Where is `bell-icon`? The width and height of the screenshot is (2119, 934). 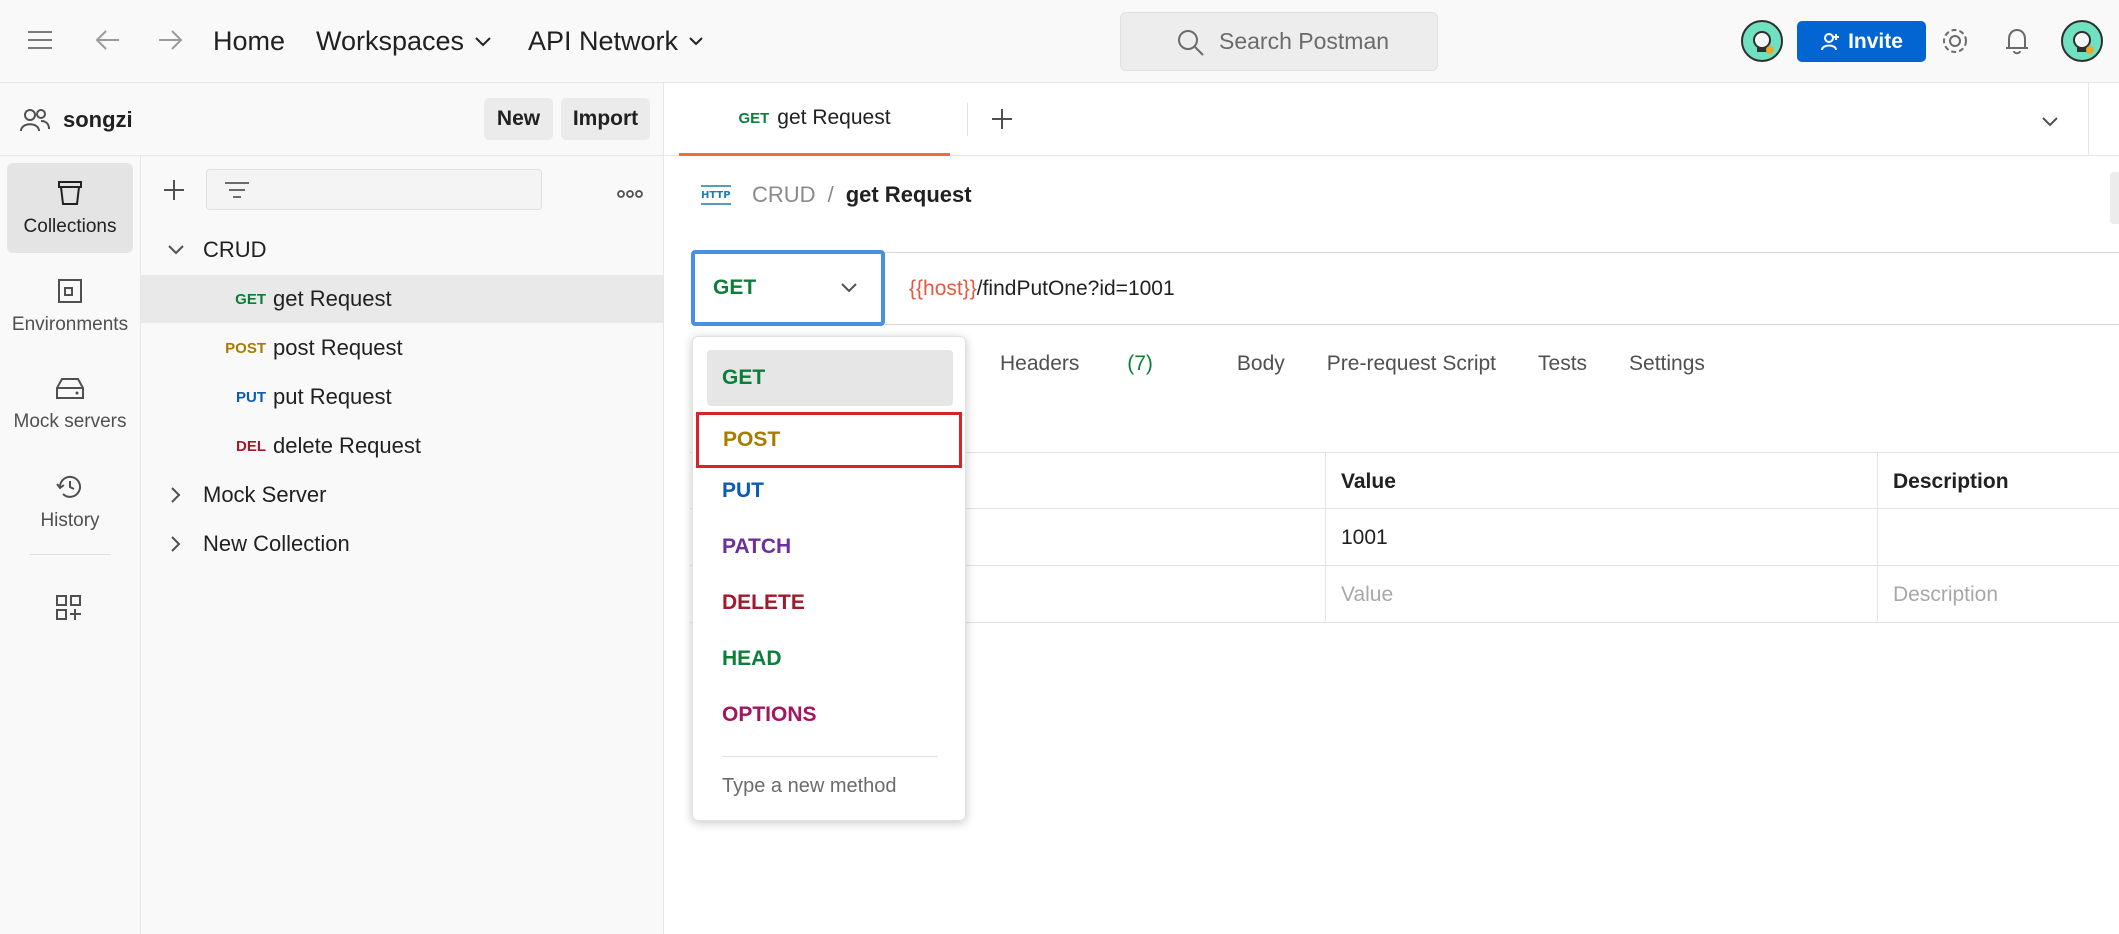
bell-icon is located at coordinates (2017, 41).